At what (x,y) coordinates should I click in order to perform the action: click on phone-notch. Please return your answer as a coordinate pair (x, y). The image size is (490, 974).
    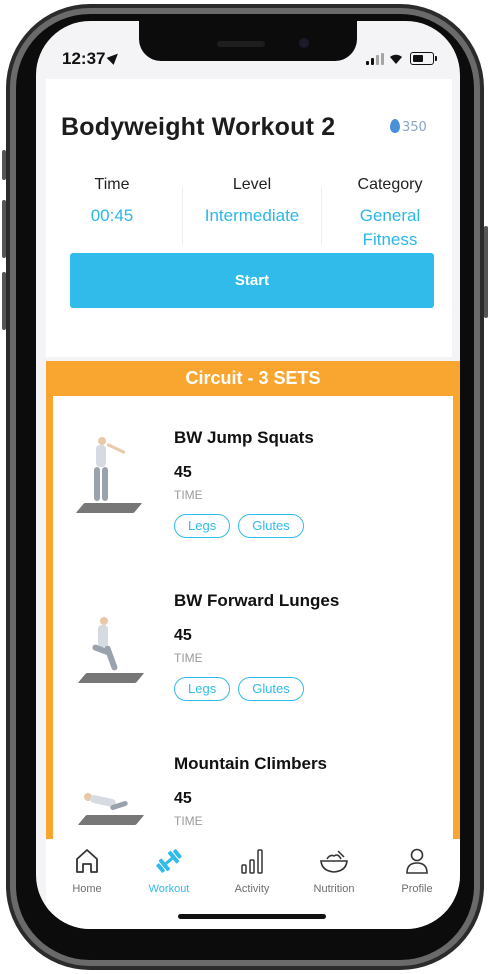
    Looking at the image, I should click on (248, 41).